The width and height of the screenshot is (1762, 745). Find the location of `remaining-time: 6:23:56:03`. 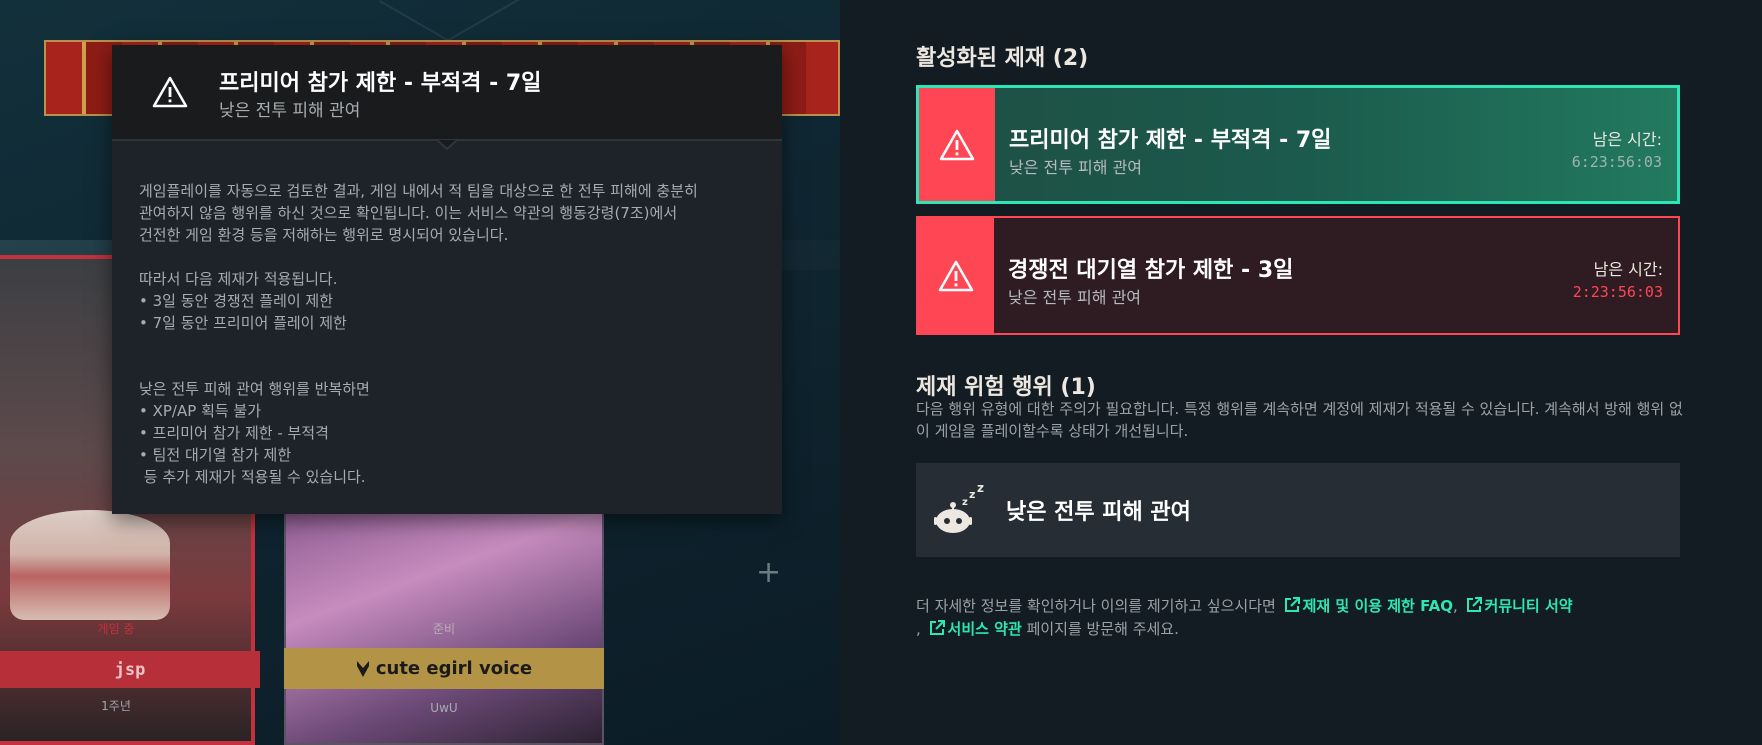

remaining-time: 6:23:56:03 is located at coordinates (1616, 162).